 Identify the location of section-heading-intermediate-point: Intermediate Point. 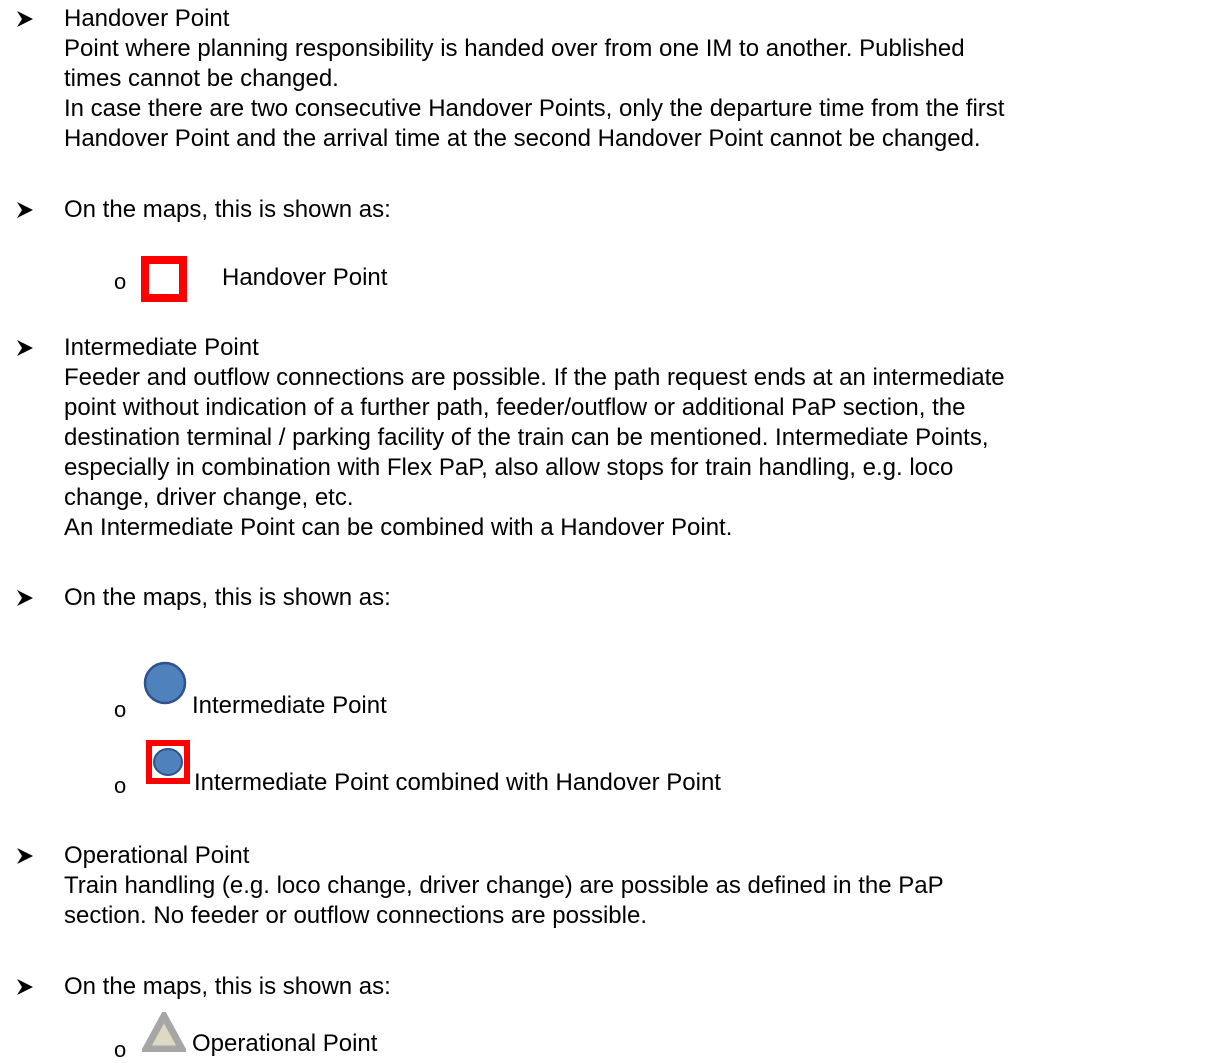
(161, 347).